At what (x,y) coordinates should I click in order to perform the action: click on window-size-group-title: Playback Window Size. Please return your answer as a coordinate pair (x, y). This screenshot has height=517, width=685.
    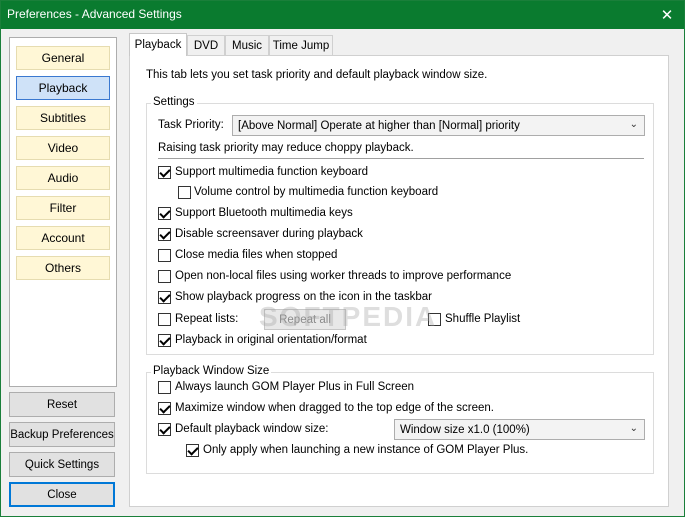
    Looking at the image, I should click on (211, 371).